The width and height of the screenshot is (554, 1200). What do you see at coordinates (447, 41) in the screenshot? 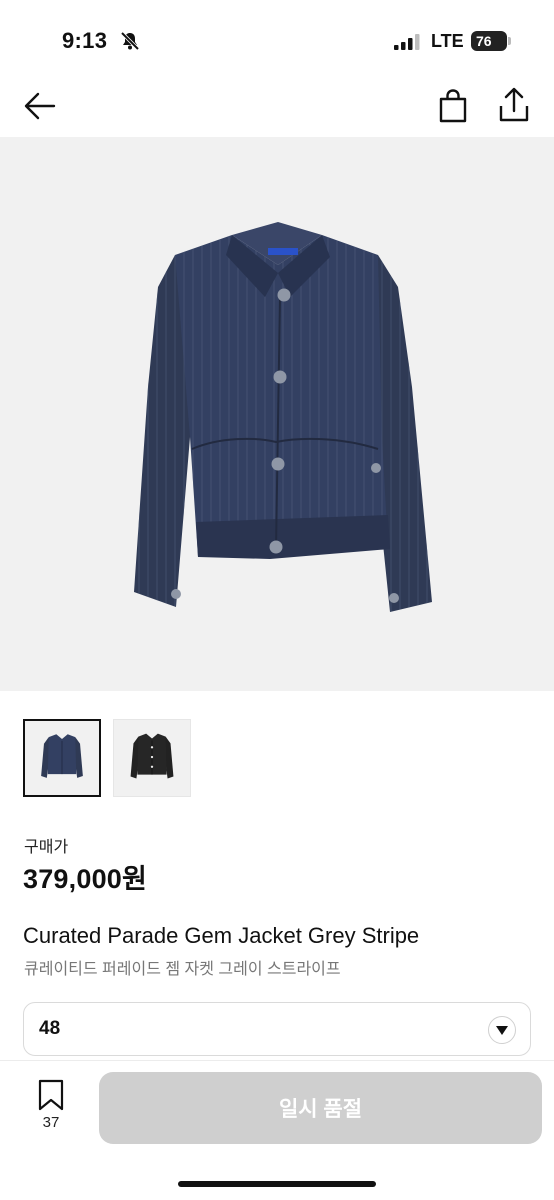
I see `network-label: LTE` at bounding box center [447, 41].